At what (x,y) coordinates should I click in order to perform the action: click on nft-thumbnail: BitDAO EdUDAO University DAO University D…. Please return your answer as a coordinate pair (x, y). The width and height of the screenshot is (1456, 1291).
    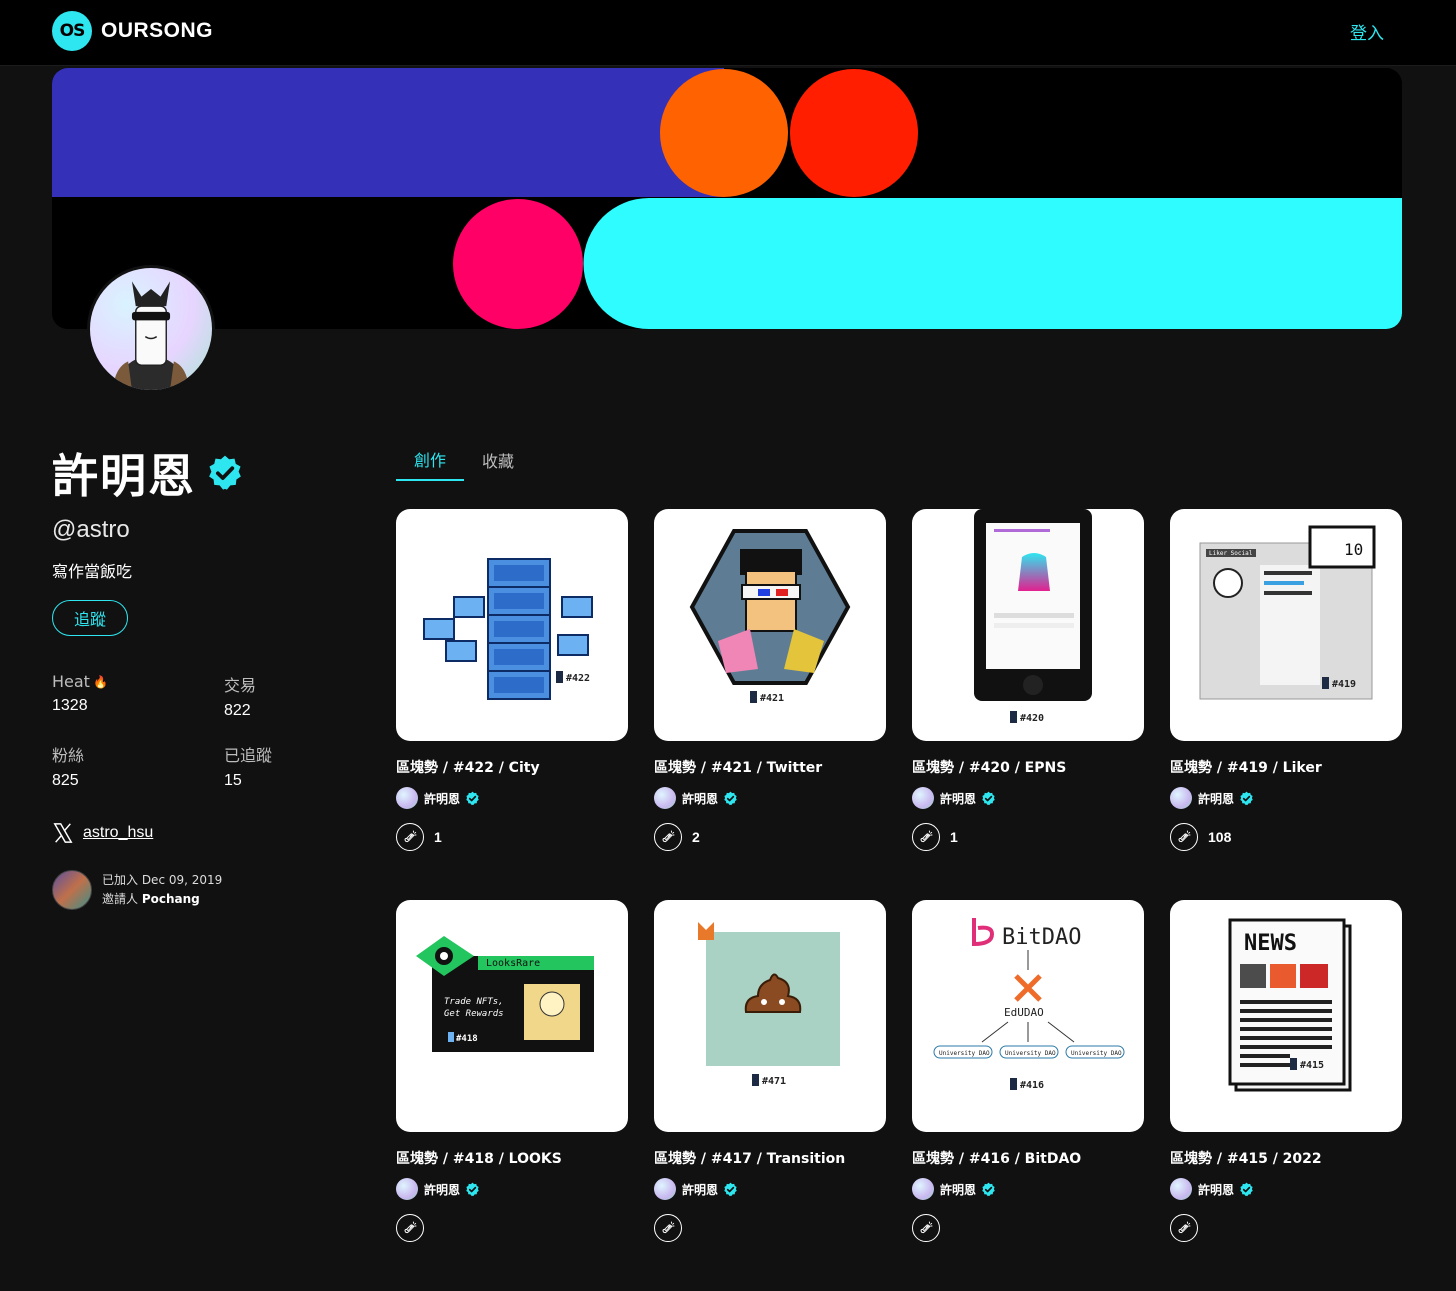
    Looking at the image, I should click on (1028, 1016).